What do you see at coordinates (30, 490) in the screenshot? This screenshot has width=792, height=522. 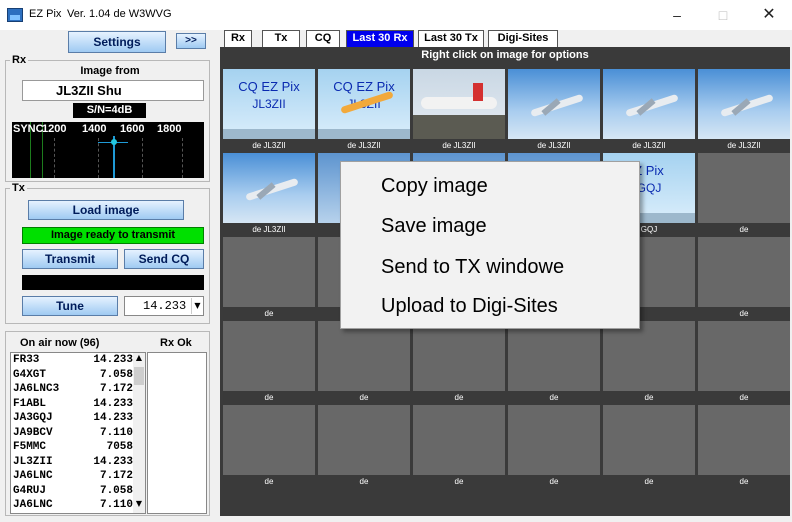 I see `on-air-callsign: G4RUJ` at bounding box center [30, 490].